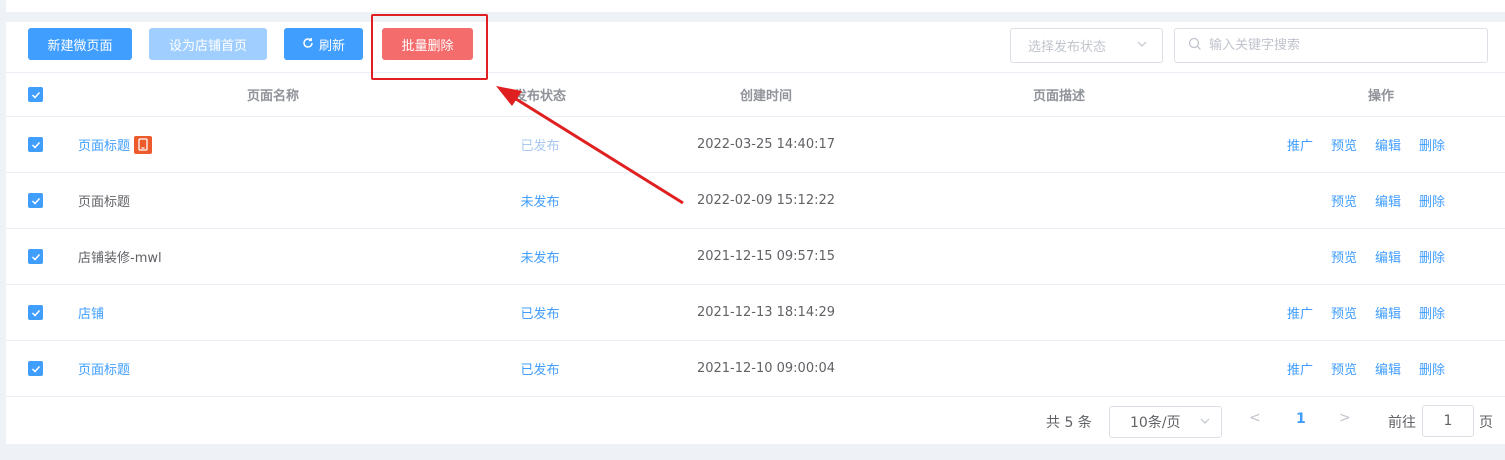 The width and height of the screenshot is (1505, 460). I want to click on set-home-button: 设为店铺首页, so click(208, 44).